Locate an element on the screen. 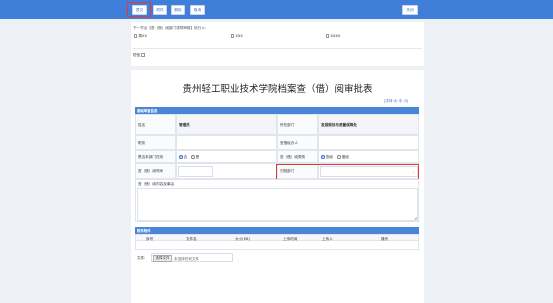  type-option-a: 查阅 is located at coordinates (327, 157).